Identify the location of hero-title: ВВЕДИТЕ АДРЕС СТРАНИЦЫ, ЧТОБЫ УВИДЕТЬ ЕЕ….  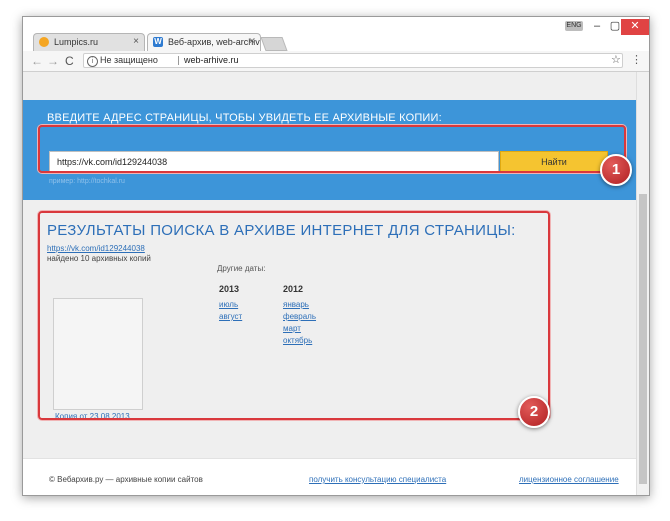
(244, 118).